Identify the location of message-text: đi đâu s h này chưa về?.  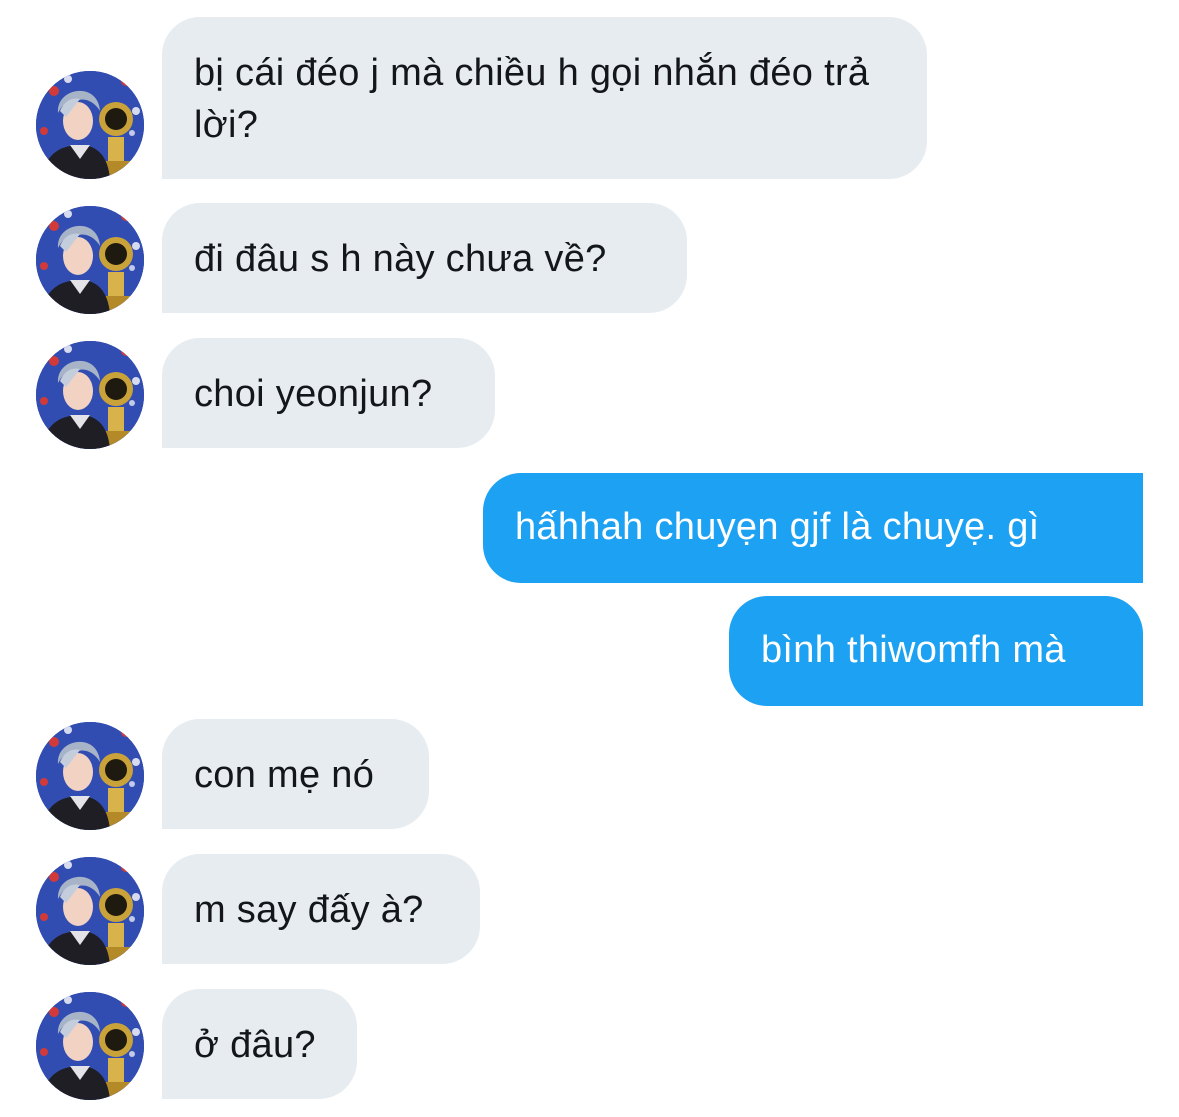
(400, 259).